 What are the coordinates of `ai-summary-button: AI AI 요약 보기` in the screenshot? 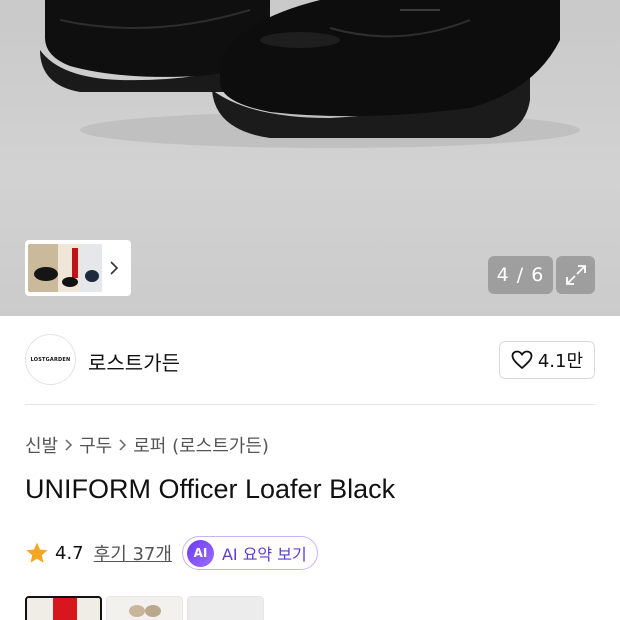 It's located at (249, 553).